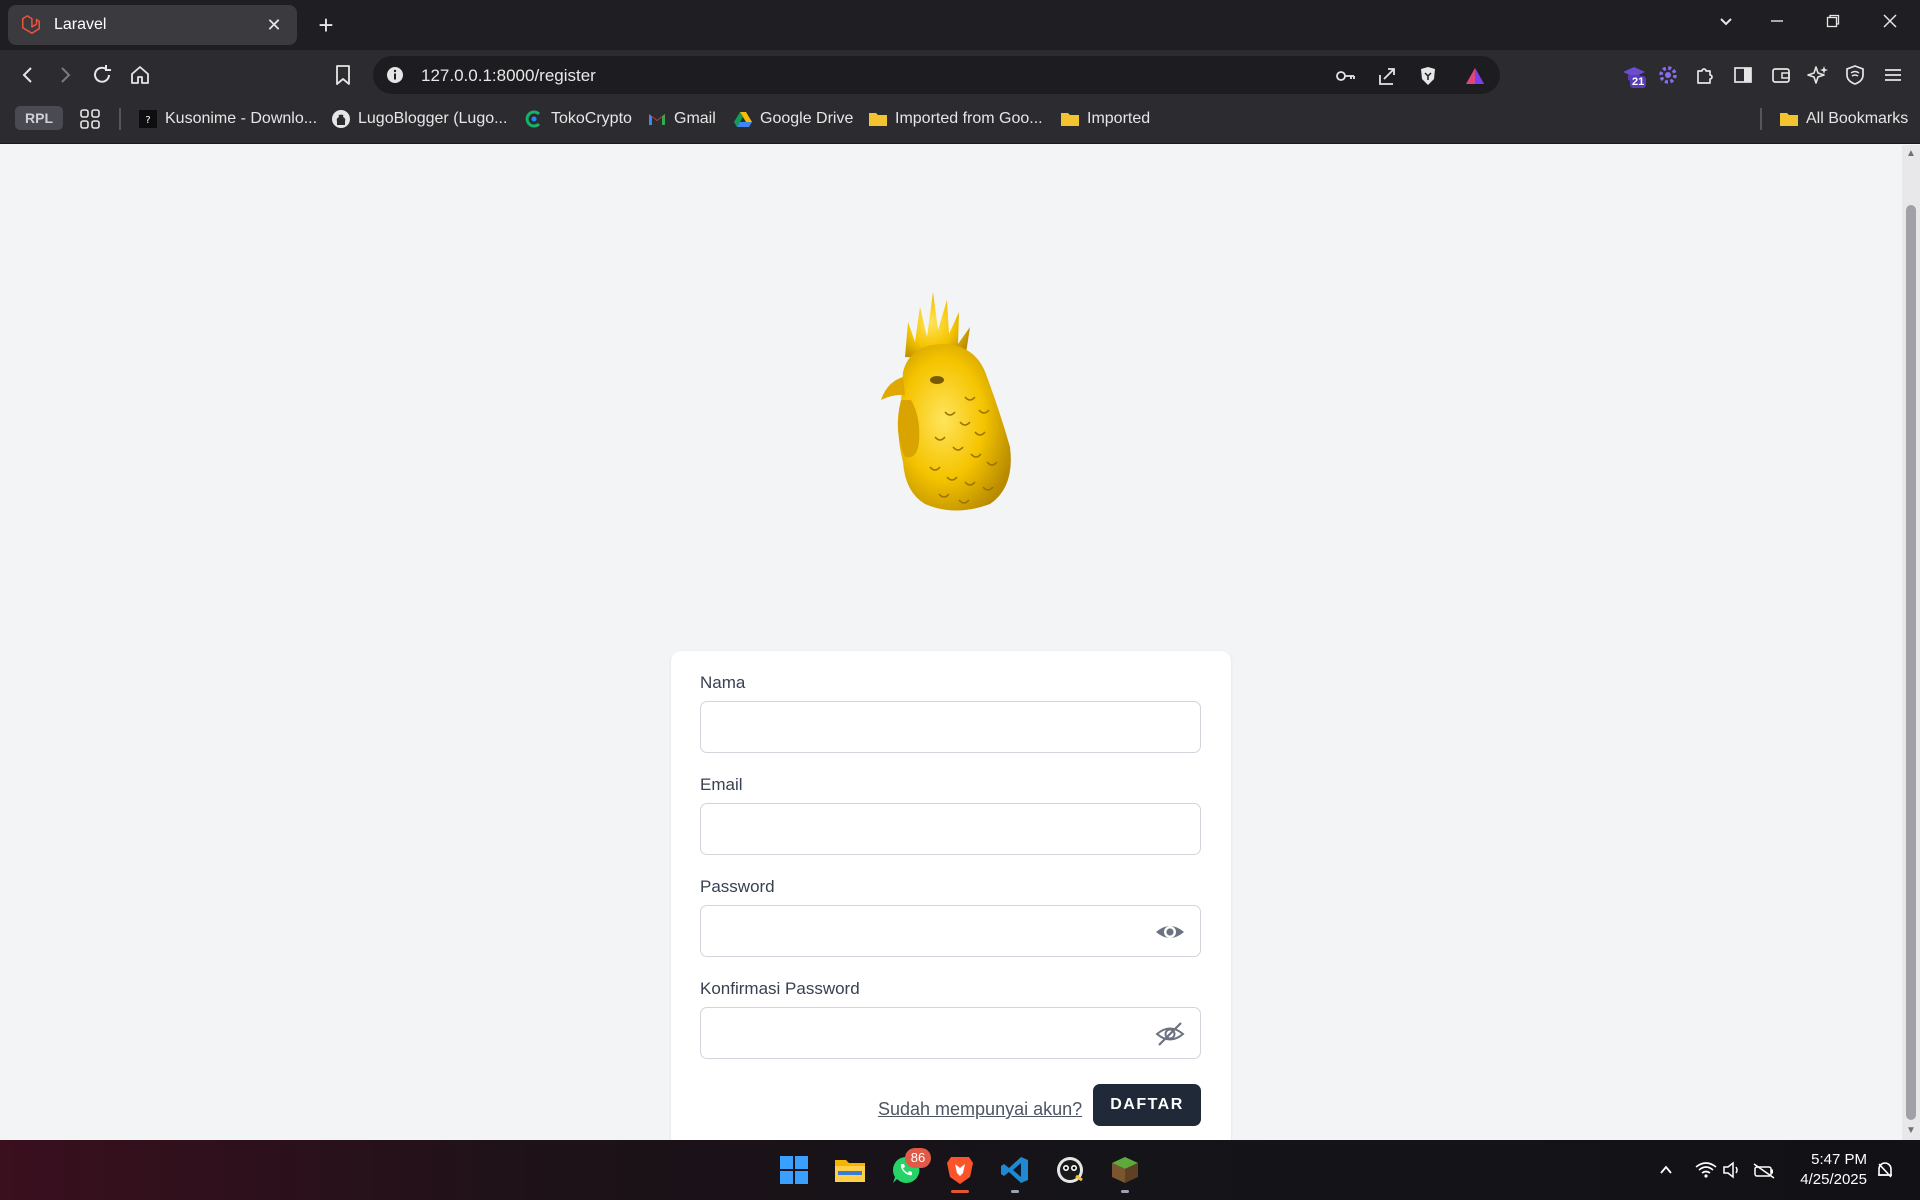 This screenshot has width=1920, height=1200. I want to click on minecraft-button, so click(1125, 1170).